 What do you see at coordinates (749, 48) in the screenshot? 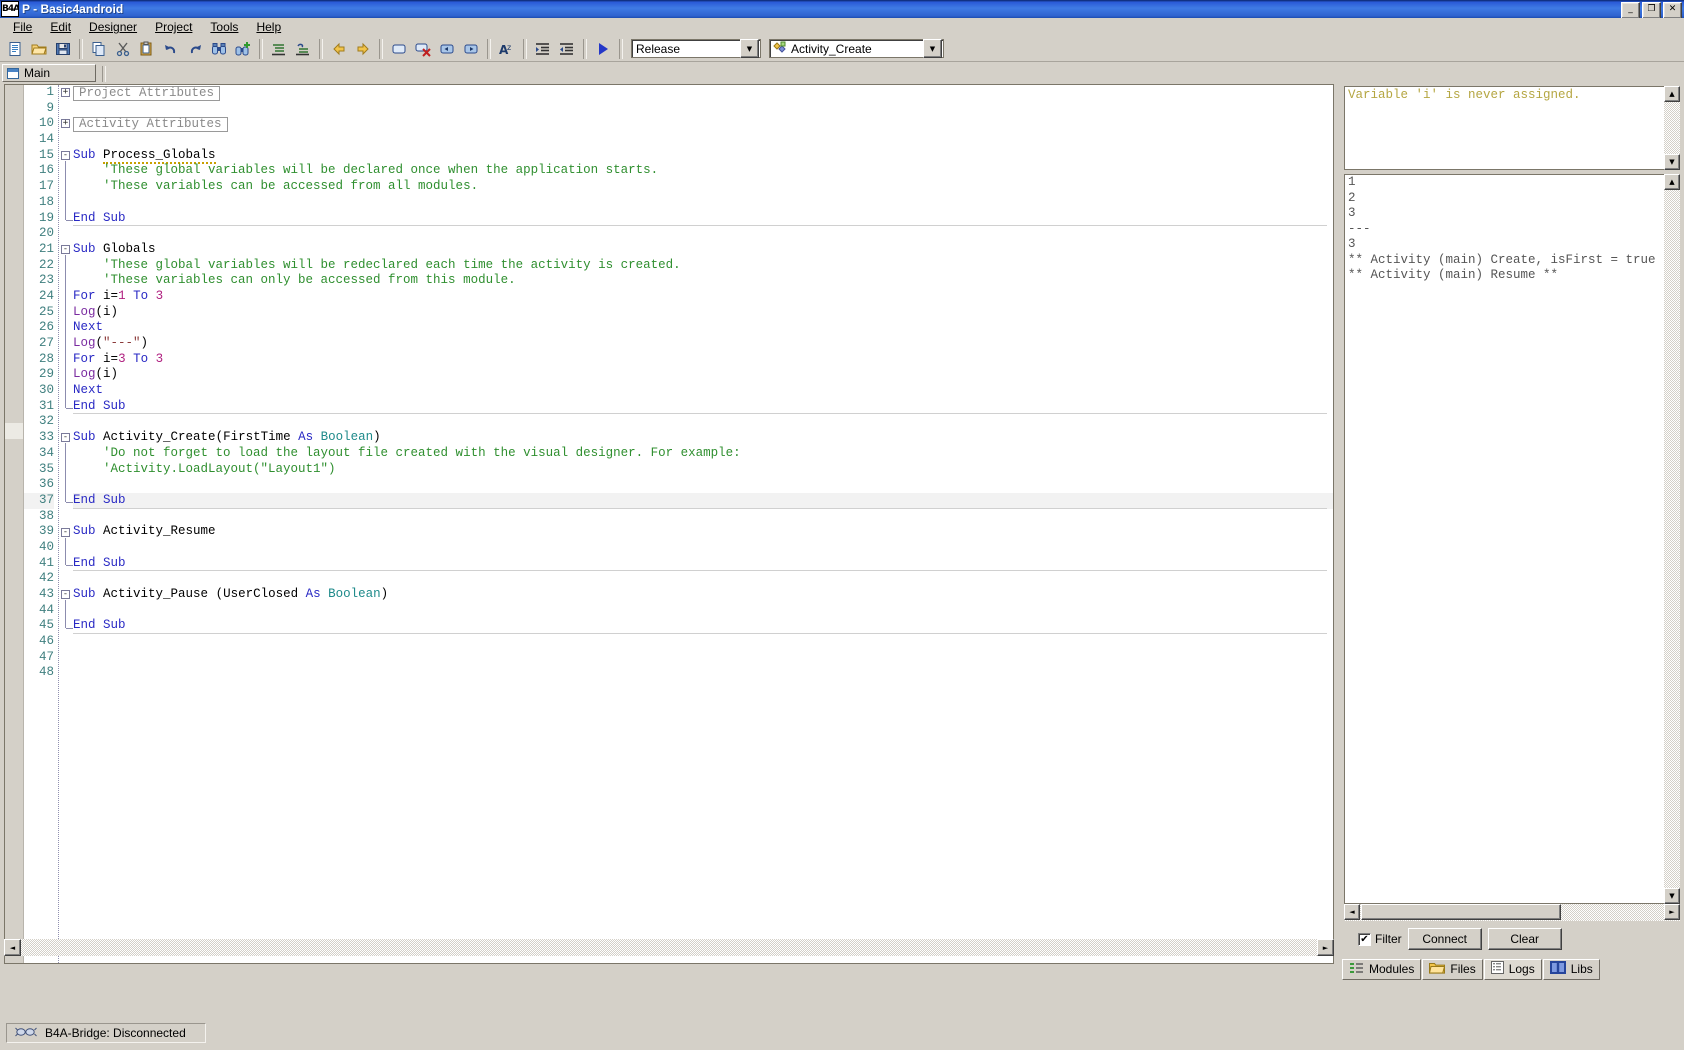
I see `chevron-down-icon: ▼` at bounding box center [749, 48].